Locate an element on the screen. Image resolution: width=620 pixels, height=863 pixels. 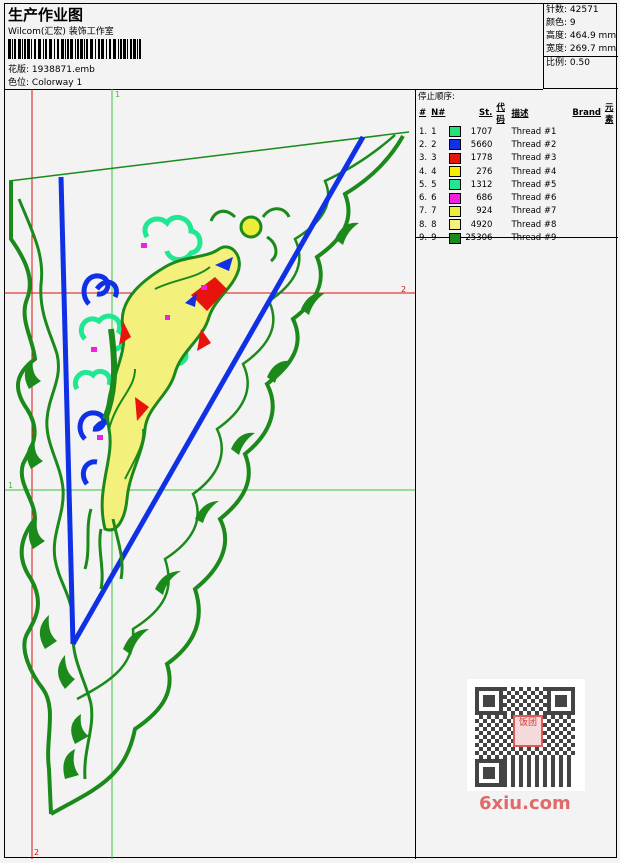
thread-stitches: 686 is located at coordinates (484, 198).